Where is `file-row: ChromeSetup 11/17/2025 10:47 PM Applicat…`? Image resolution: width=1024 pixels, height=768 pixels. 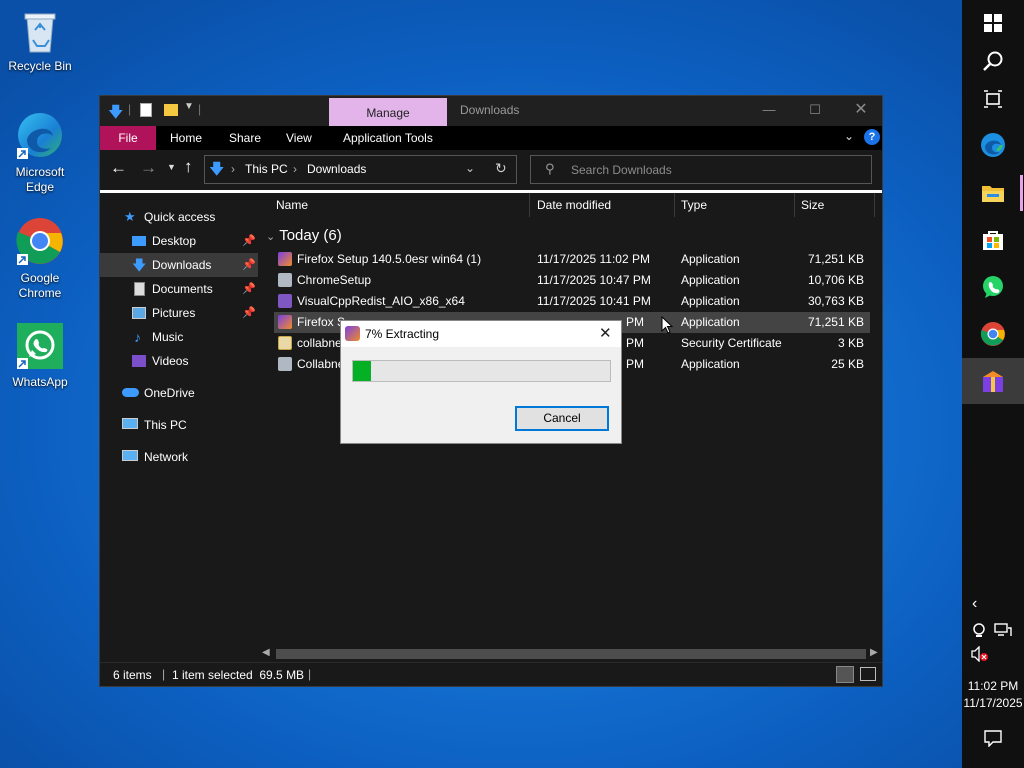 file-row: ChromeSetup 11/17/2025 10:47 PM Applicat… is located at coordinates (572, 280).